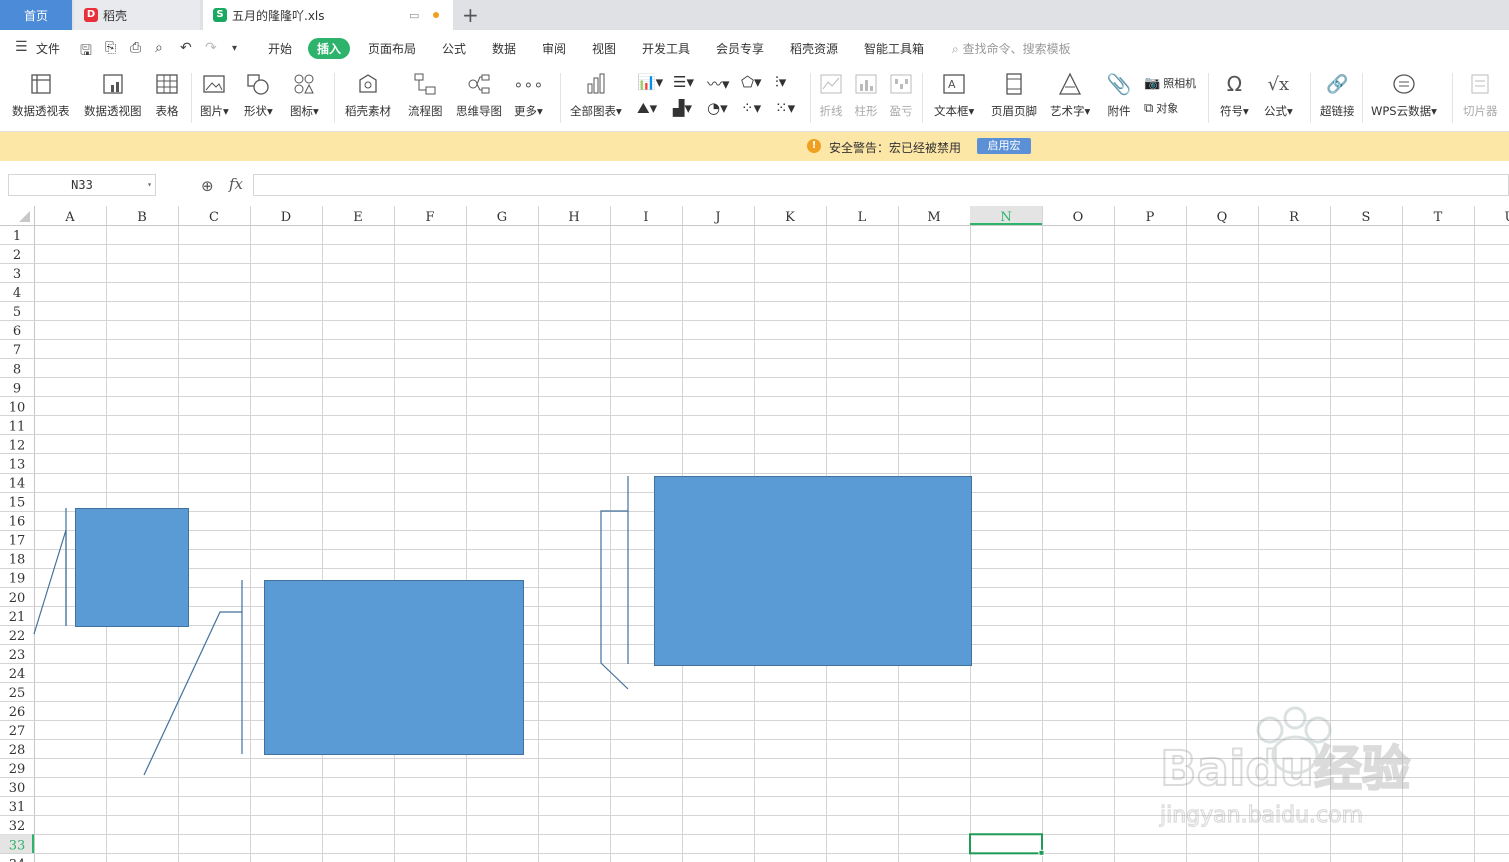 This screenshot has height=862, width=1509. Describe the element at coordinates (167, 95) in the screenshot. I see `table-button: 表格` at that location.